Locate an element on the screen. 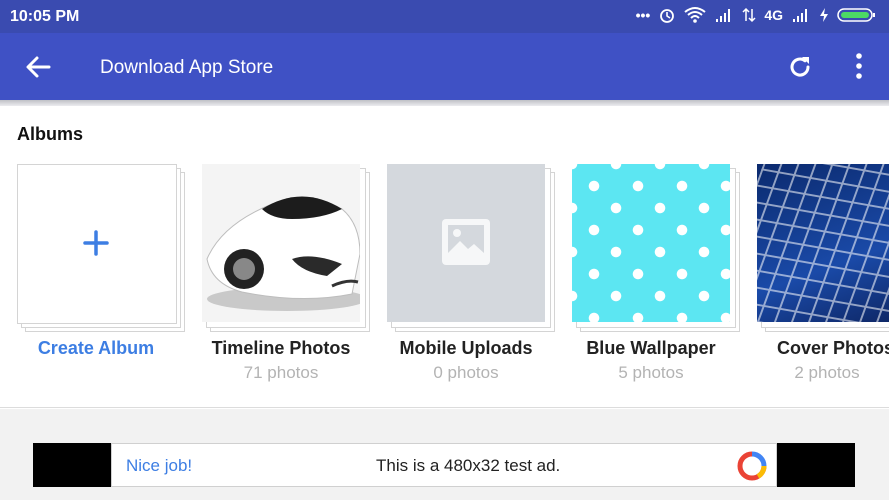  album-count: 71 photos is located at coordinates (281, 372).